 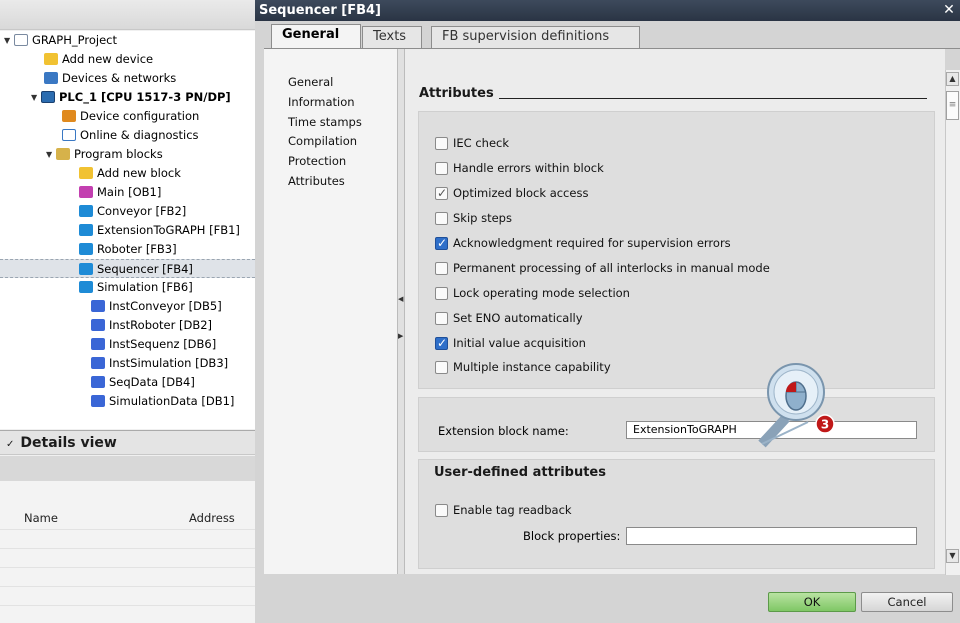 I want to click on splitter-left-arrow-icon: ◀, so click(x=400, y=299).